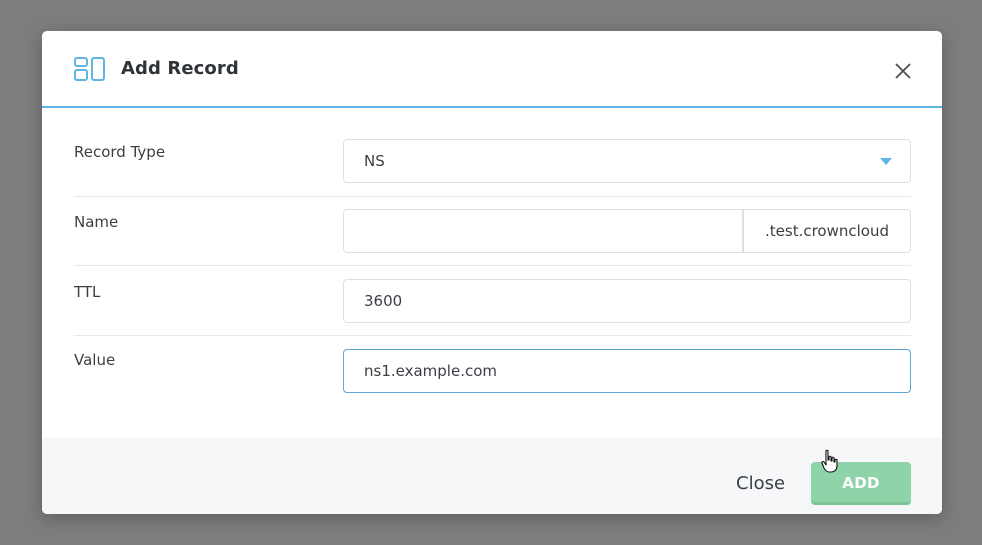  What do you see at coordinates (627, 371) in the screenshot?
I see `value-input: ns1.example.com` at bounding box center [627, 371].